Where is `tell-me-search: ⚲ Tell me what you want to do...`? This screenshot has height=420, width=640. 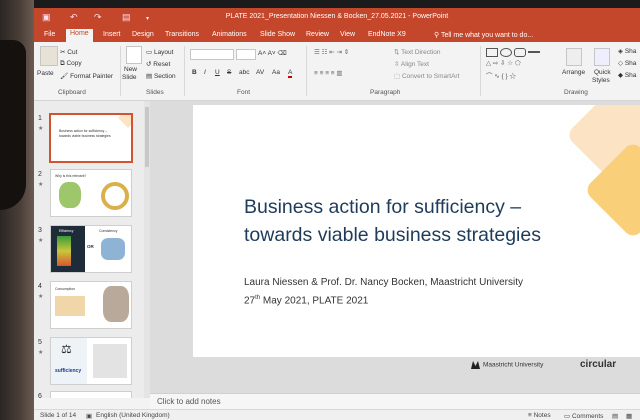 tell-me-search: ⚲ Tell me what you want to do... is located at coordinates (483, 35).